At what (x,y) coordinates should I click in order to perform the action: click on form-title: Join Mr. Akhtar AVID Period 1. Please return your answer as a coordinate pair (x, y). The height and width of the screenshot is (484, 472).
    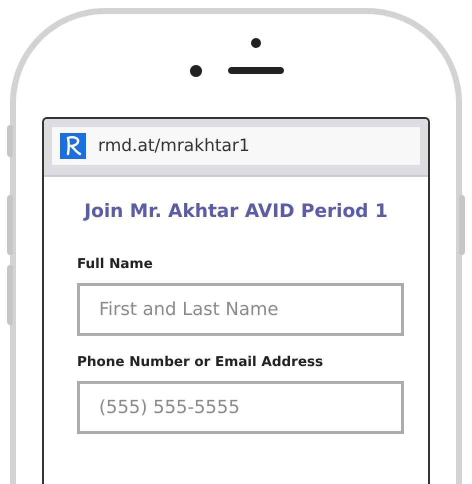
    Looking at the image, I should click on (235, 211).